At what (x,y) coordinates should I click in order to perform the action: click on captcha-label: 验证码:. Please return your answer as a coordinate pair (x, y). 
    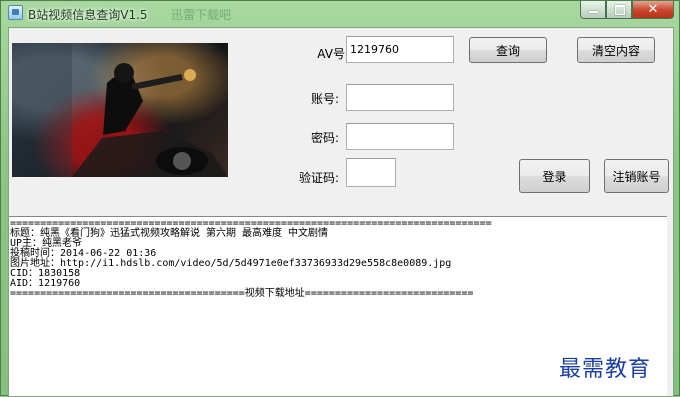
    Looking at the image, I should click on (318, 178).